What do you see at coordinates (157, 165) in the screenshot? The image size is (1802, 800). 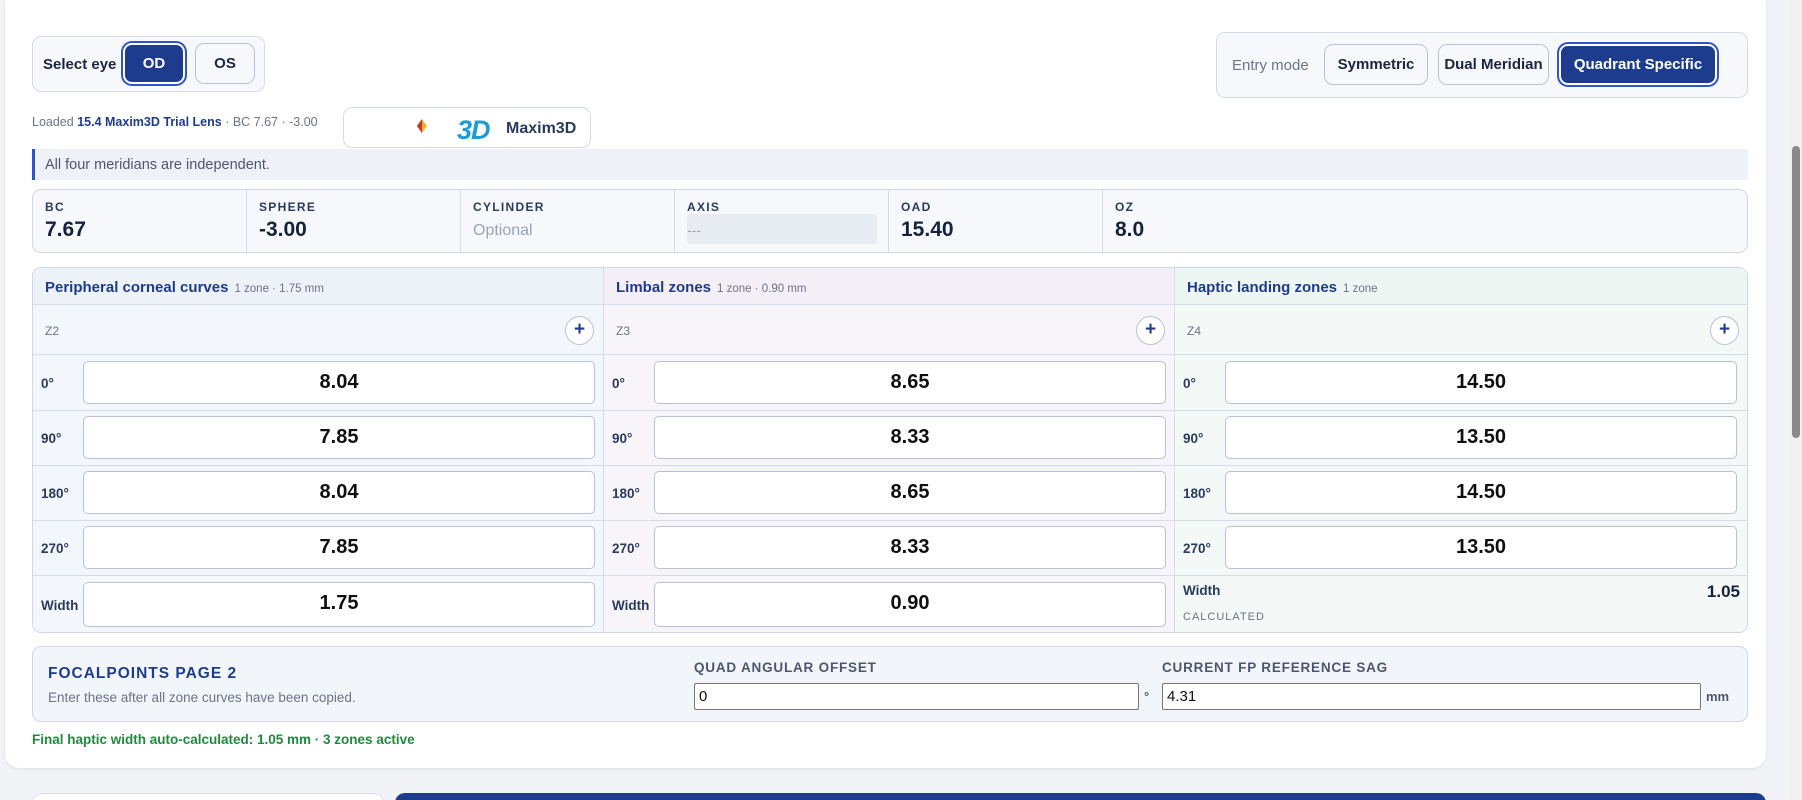 I see `info-banner-text: All four meridians are independent.` at bounding box center [157, 165].